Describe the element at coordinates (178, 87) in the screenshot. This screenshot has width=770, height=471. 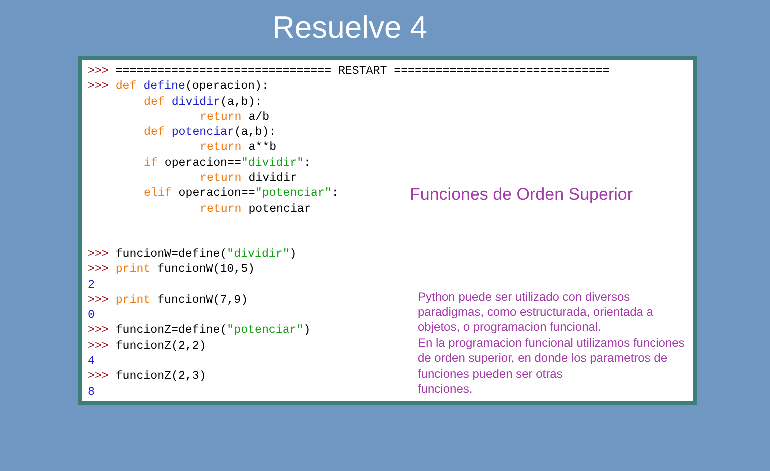
I see `code-line: >>> def define(operacion):` at that location.